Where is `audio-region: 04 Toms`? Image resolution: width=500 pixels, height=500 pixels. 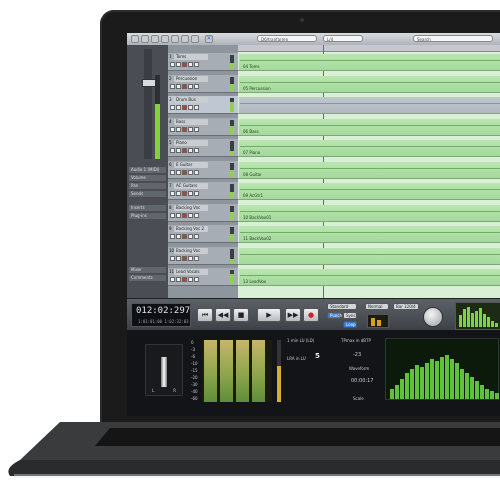
audio-region: 04 Toms is located at coordinates (369, 62).